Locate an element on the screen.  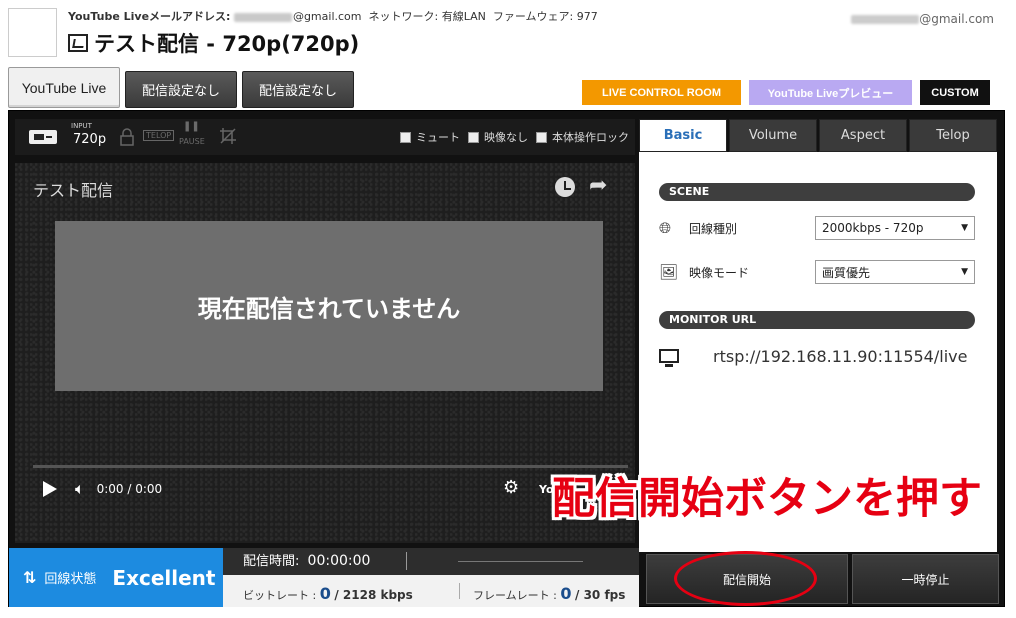
annotation-text: 配信開始ボタンを押す is located at coordinates (767, 499).